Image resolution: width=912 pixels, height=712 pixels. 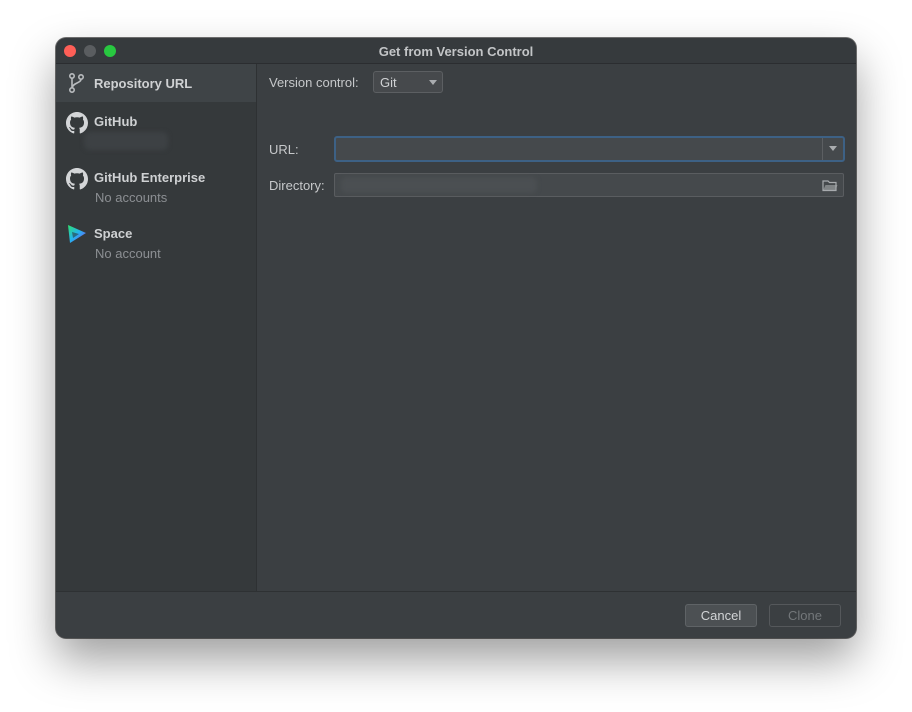 I want to click on space-logo-icon, so click(x=77, y=234).